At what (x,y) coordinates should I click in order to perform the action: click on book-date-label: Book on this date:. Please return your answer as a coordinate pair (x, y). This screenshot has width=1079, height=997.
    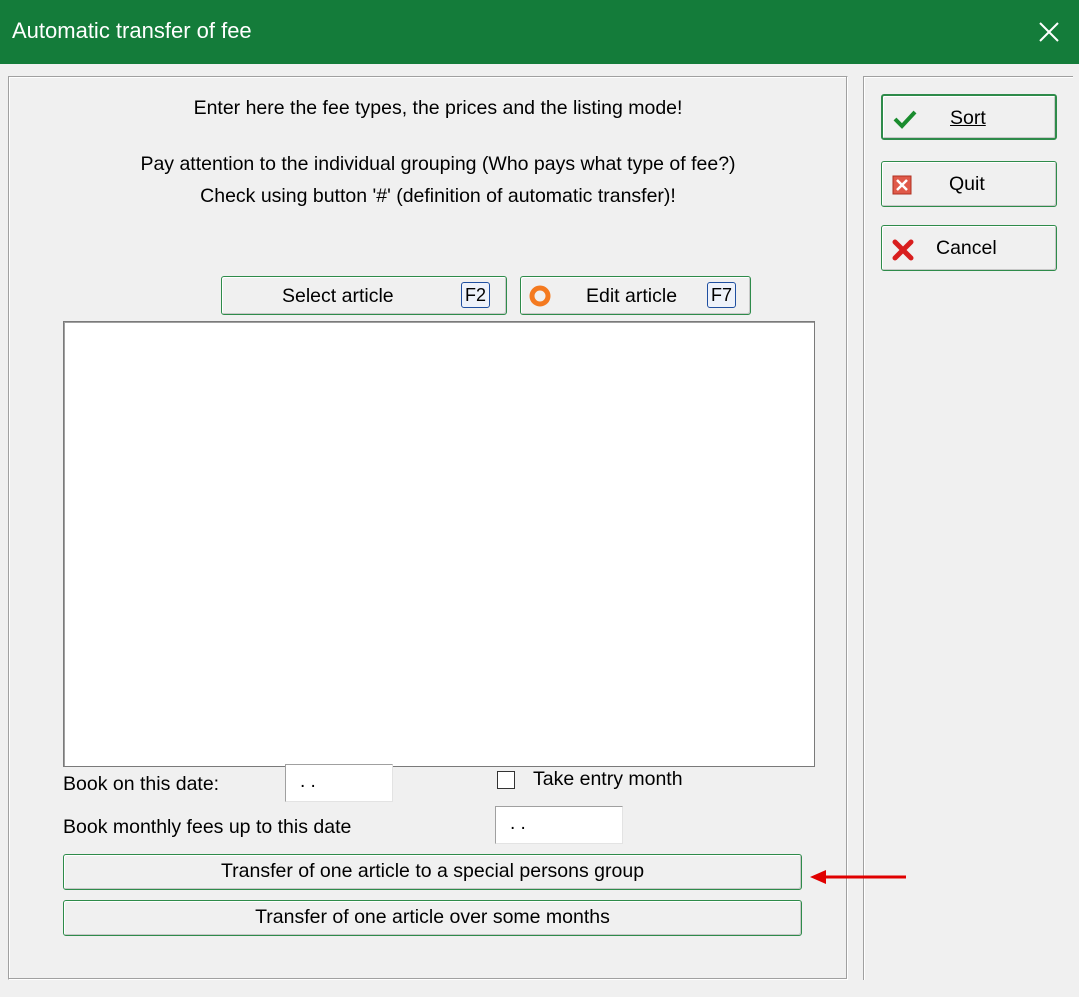
    Looking at the image, I should click on (141, 784).